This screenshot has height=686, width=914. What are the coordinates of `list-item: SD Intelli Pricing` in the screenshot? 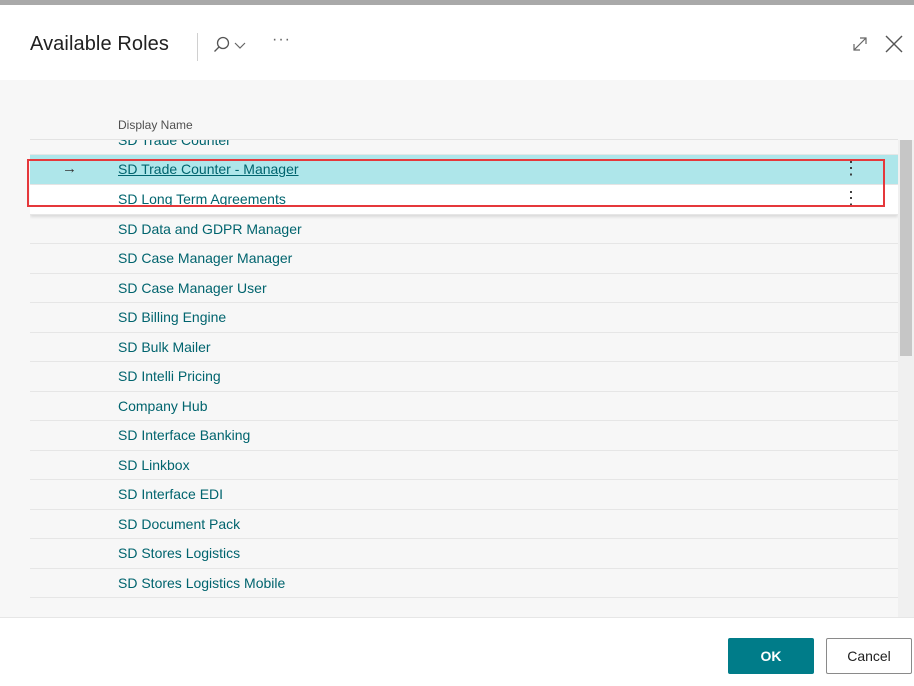 It's located at (464, 377).